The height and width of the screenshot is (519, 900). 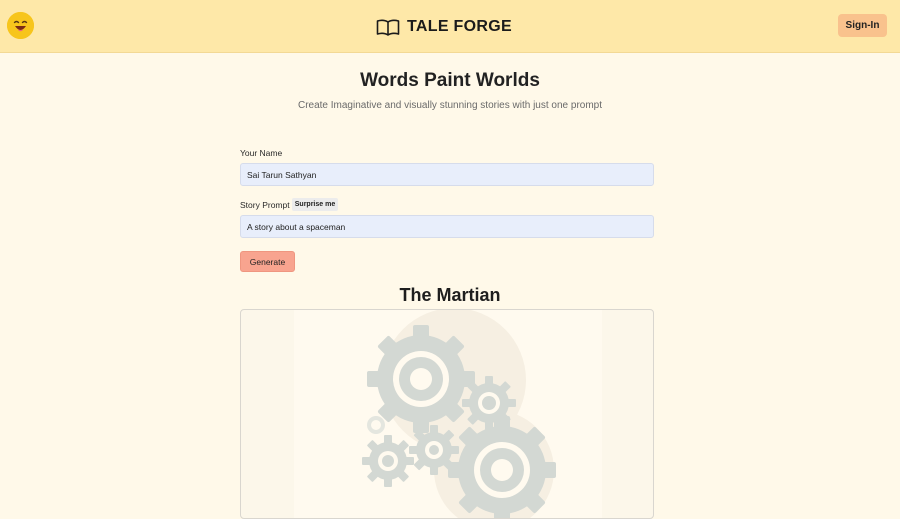 I want to click on story-image, so click(x=448, y=414).